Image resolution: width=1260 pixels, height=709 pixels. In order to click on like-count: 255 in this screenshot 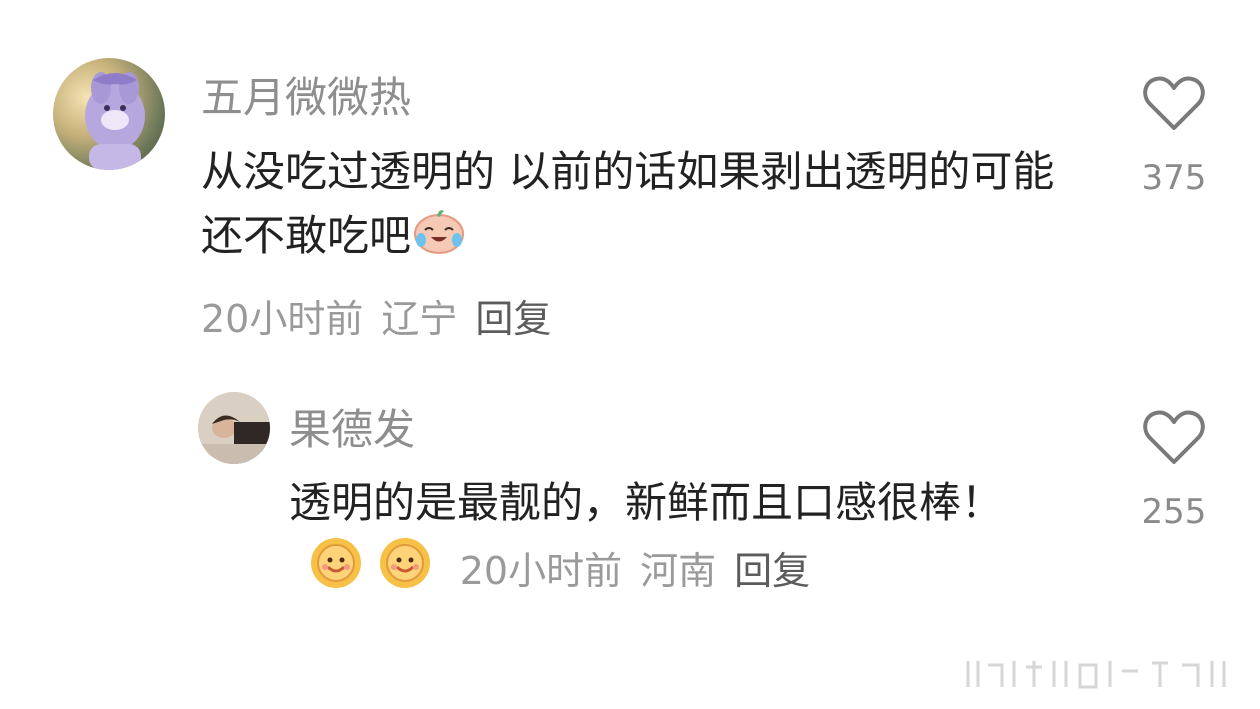, I will do `click(1174, 512)`.